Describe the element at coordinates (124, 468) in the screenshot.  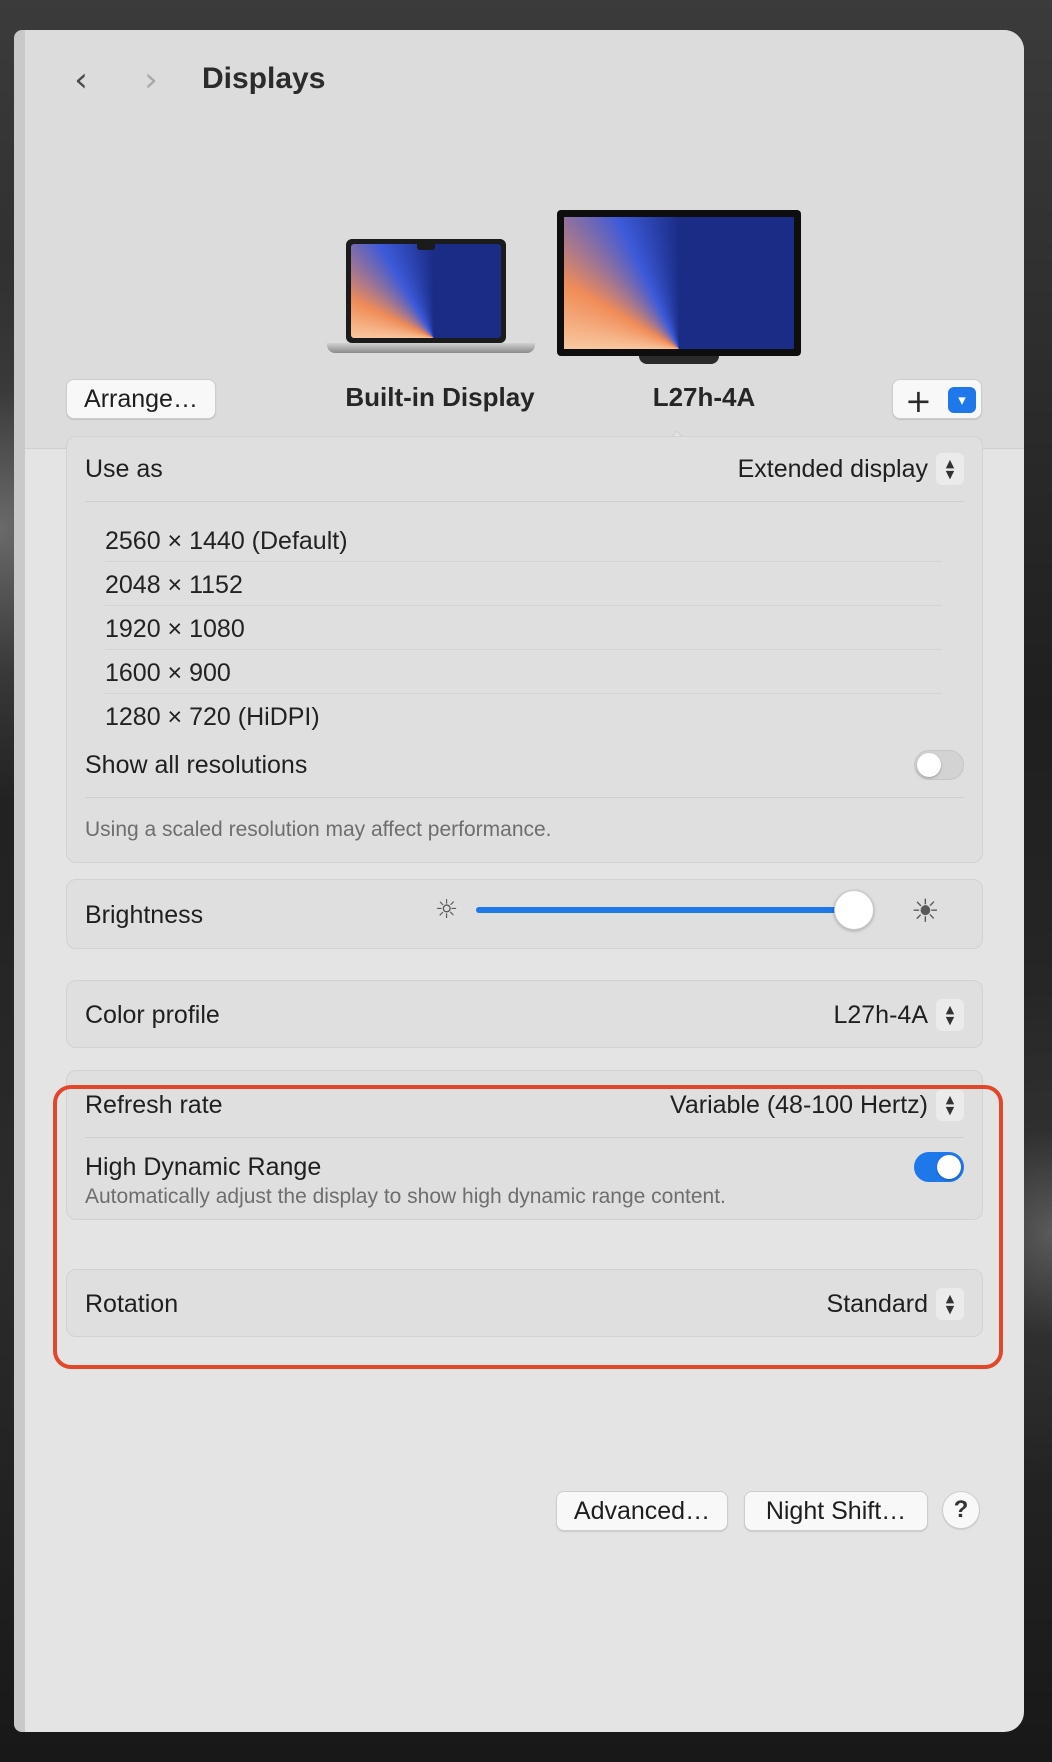
I see `use-as-label: Use as` at that location.